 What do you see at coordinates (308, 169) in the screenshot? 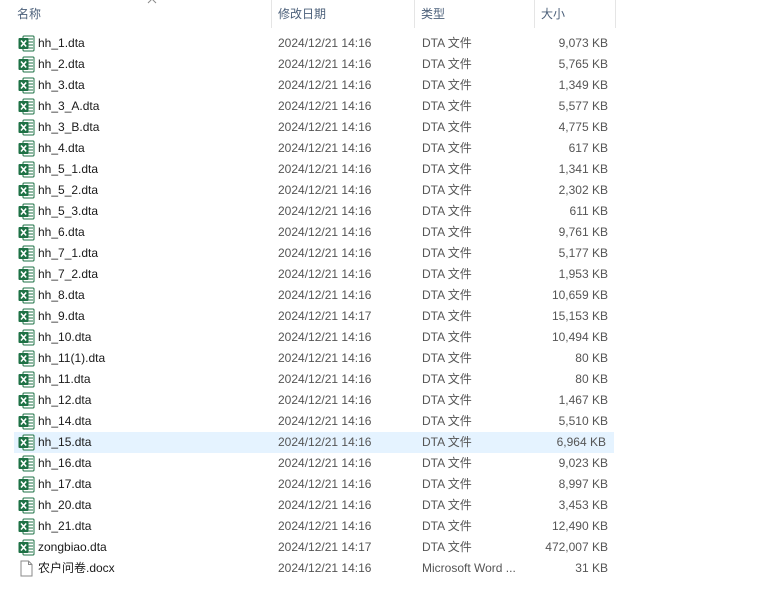
I see `file-row: hh_5_1.dta 2024/12/21 14:16 DTA 文件 1,341 KB` at bounding box center [308, 169].